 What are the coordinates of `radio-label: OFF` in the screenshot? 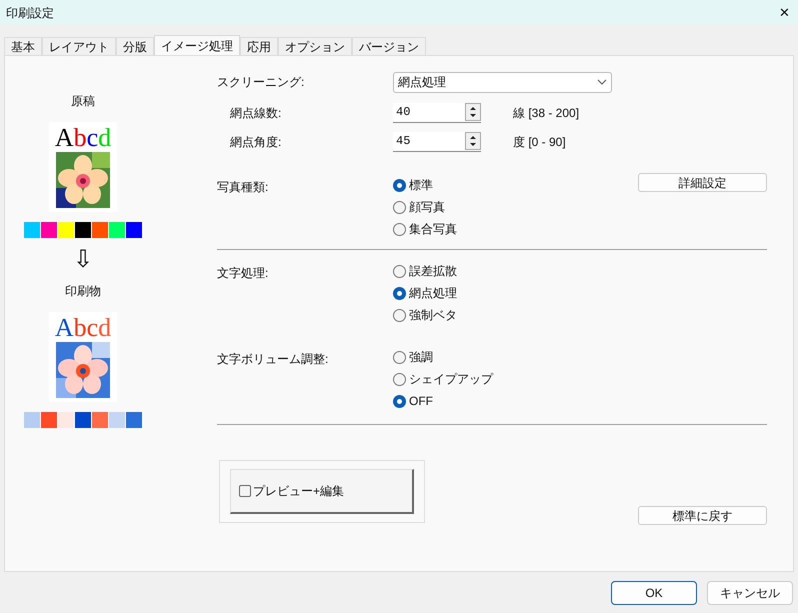 It's located at (421, 401).